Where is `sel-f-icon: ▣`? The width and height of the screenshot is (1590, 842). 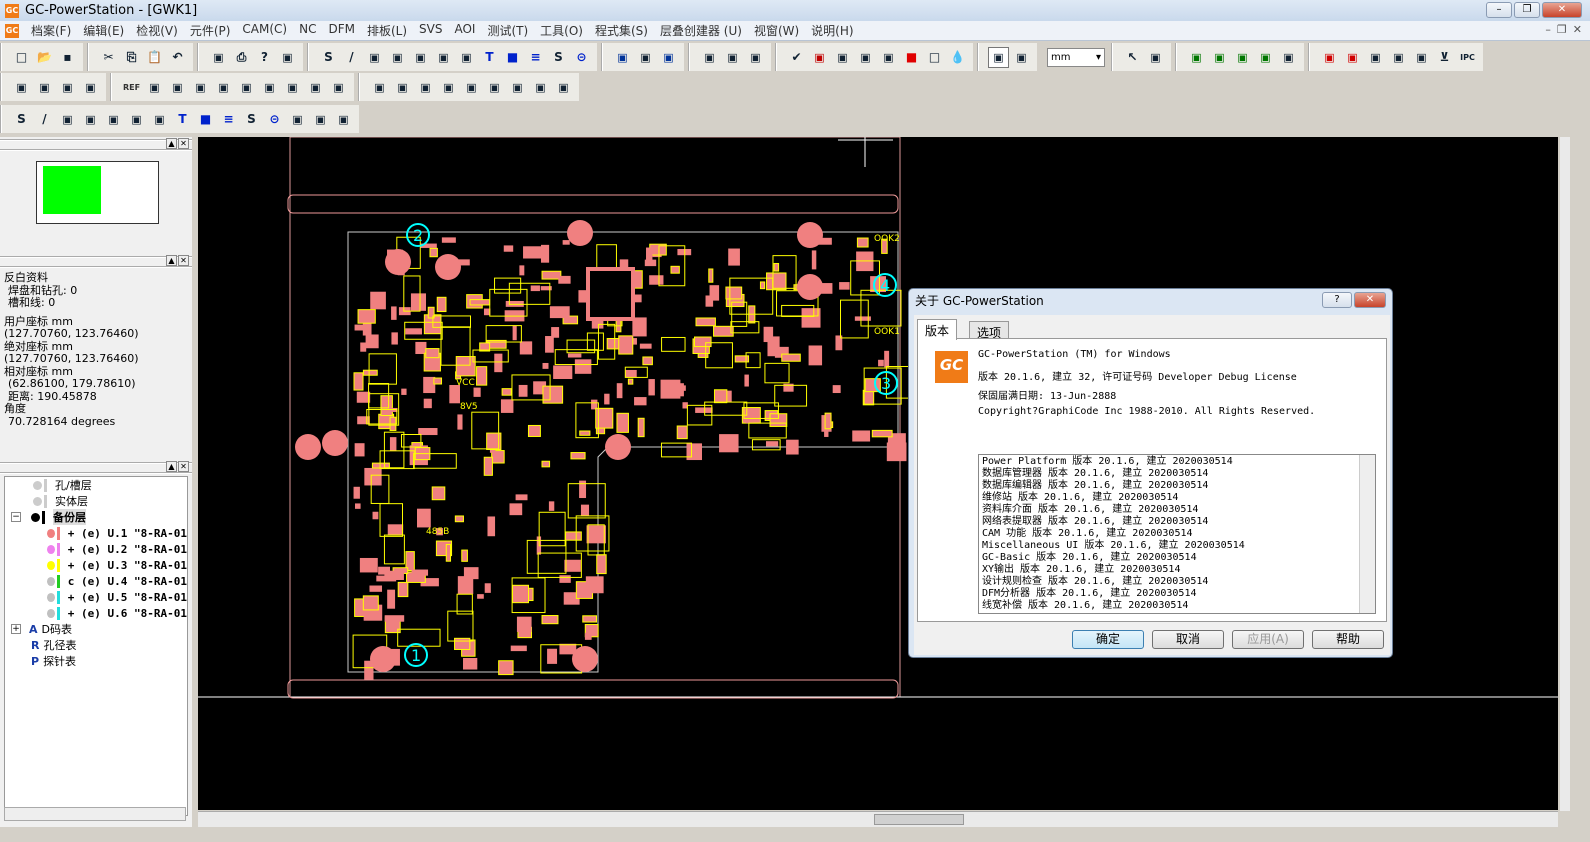
sel-f-icon: ▣ is located at coordinates (44, 87).